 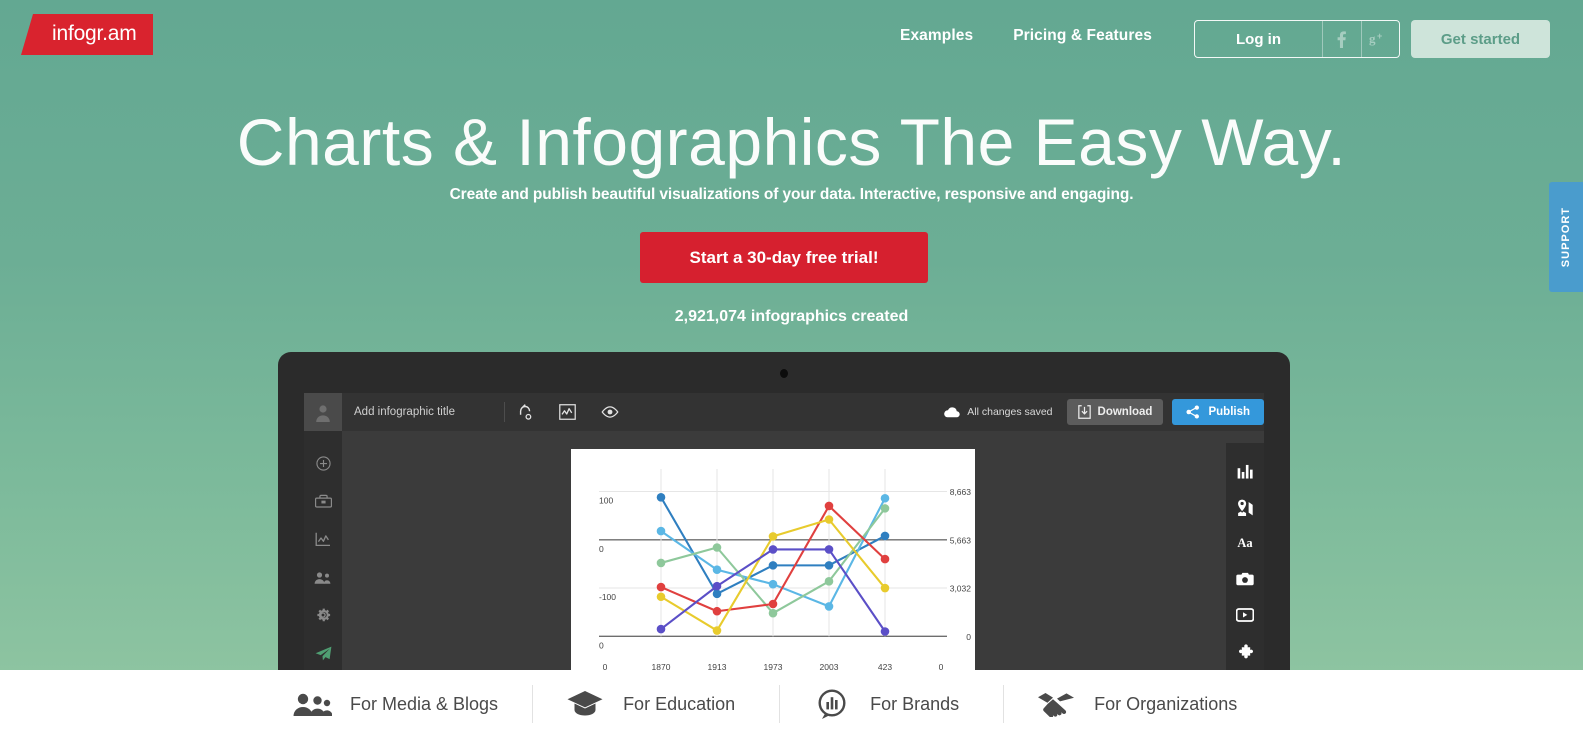 I want to click on webcam-dot, so click(x=784, y=373).